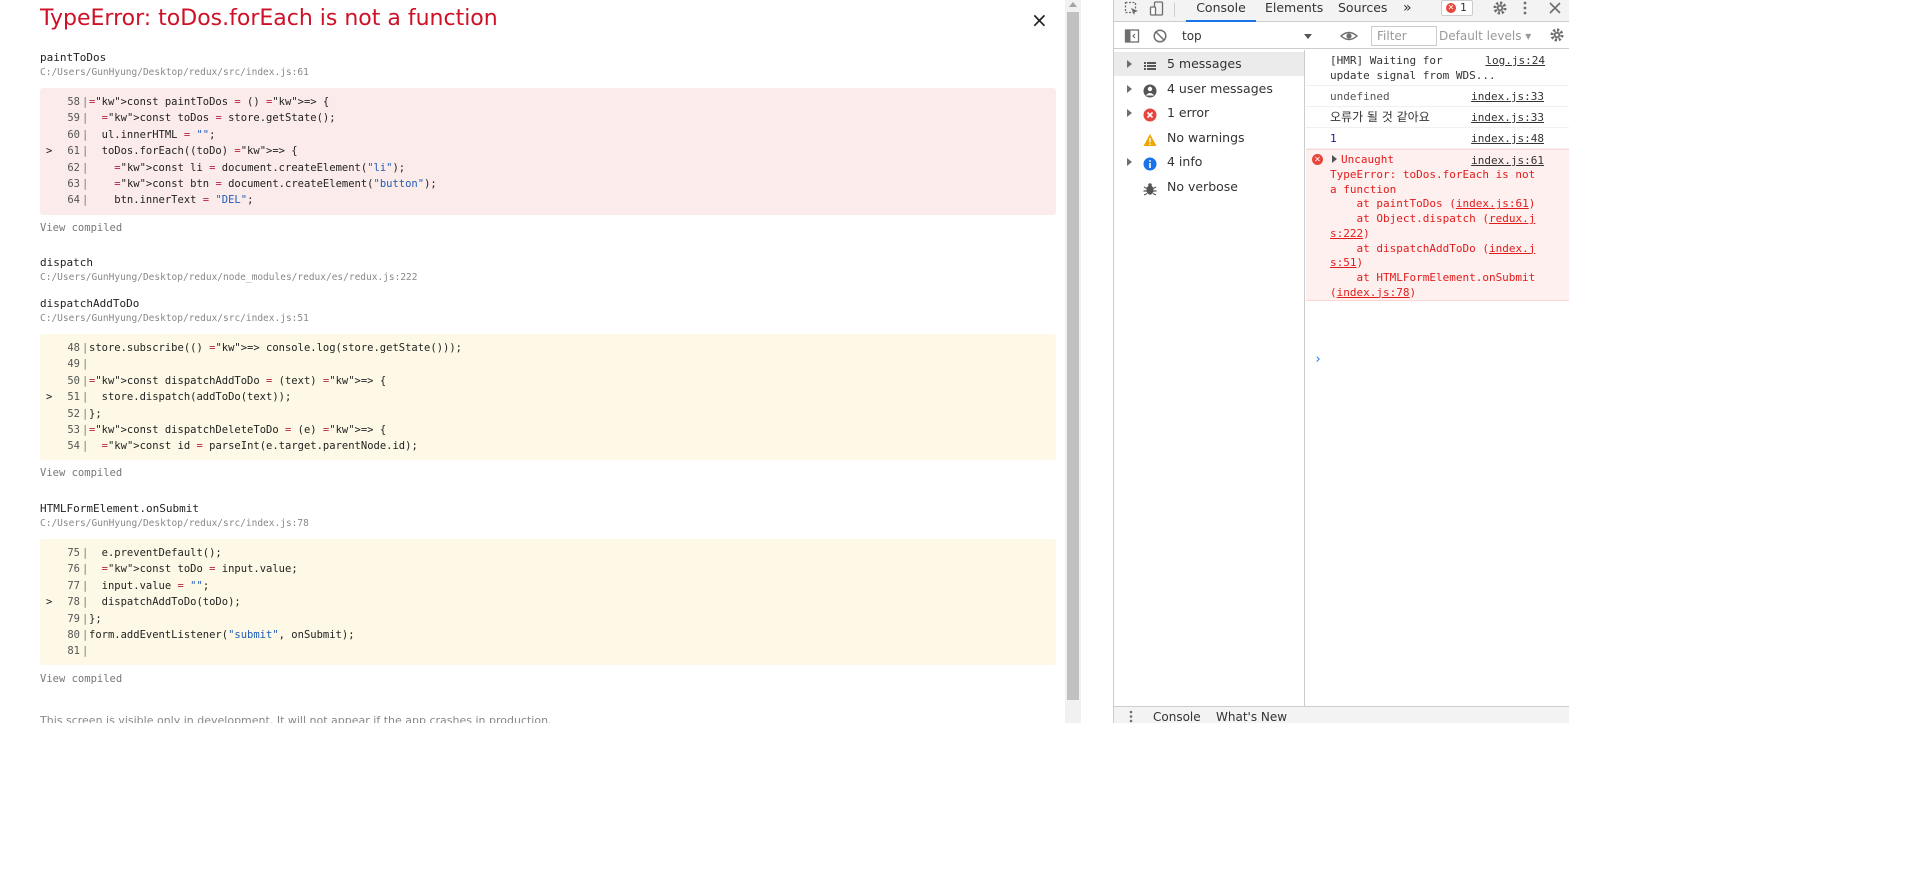  Describe the element at coordinates (1350, 234) in the screenshot. I see `error-stack-line: s:222)` at that location.